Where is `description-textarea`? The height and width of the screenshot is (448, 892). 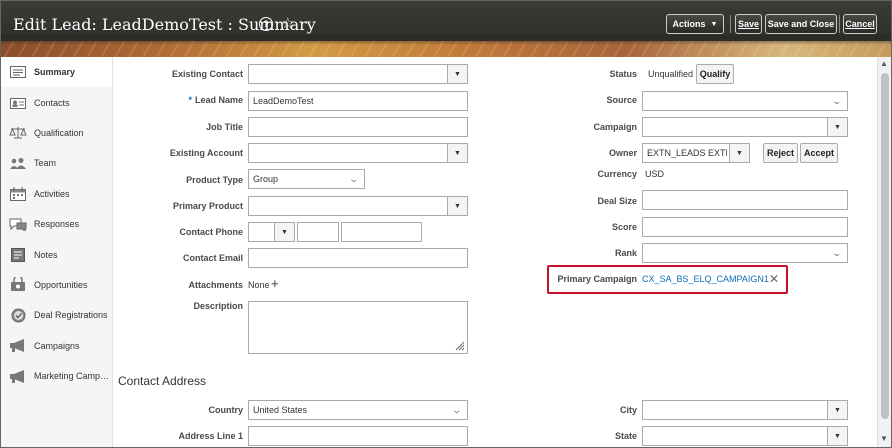 description-textarea is located at coordinates (358, 327).